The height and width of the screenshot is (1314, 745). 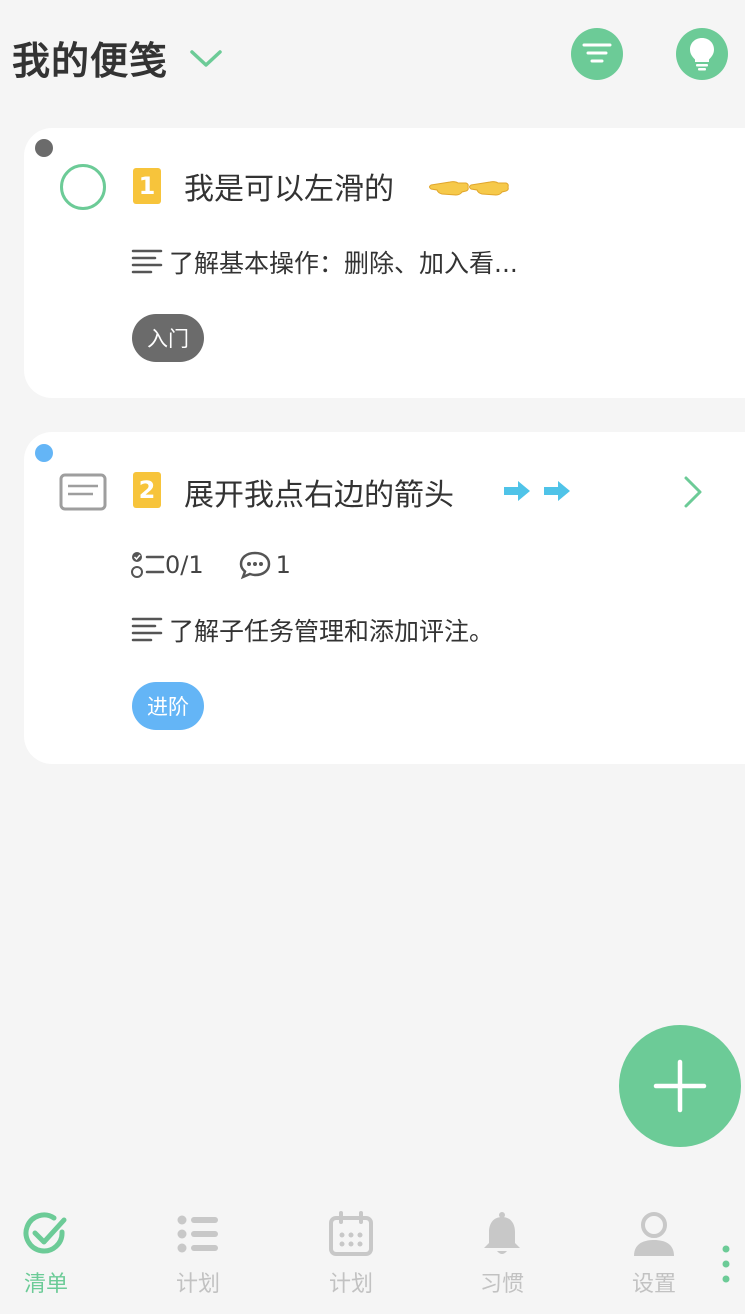 What do you see at coordinates (45, 1233) in the screenshot?
I see `checkmark-circle-icon` at bounding box center [45, 1233].